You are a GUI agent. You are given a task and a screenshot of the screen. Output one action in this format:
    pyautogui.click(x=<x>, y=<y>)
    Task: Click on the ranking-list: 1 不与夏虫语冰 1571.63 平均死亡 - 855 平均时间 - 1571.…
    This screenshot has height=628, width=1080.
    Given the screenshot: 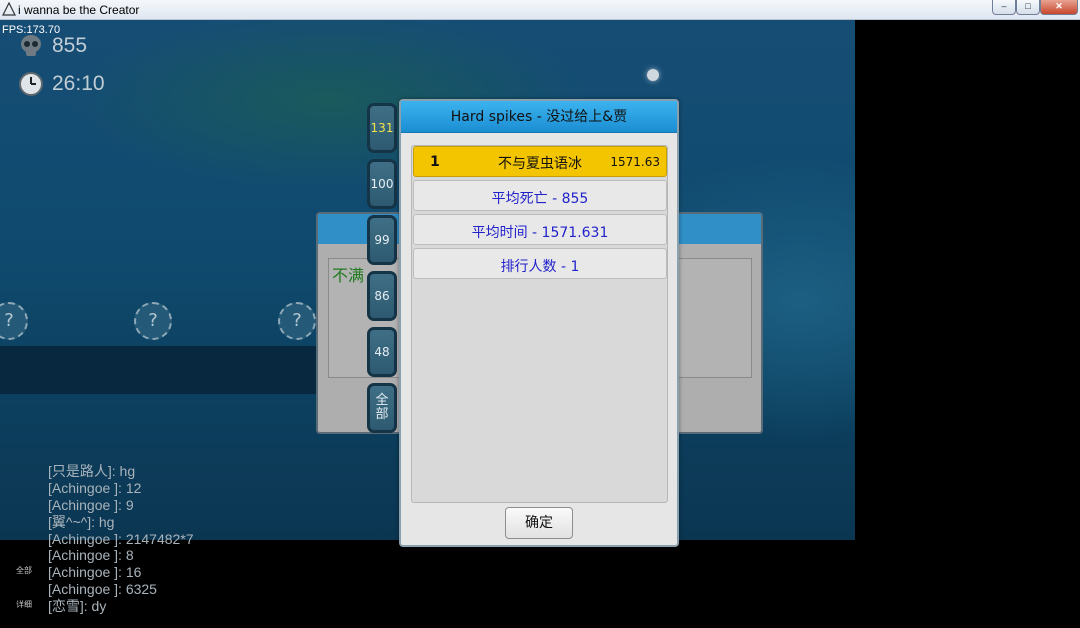 What is the action you would take?
    pyautogui.click(x=539, y=324)
    